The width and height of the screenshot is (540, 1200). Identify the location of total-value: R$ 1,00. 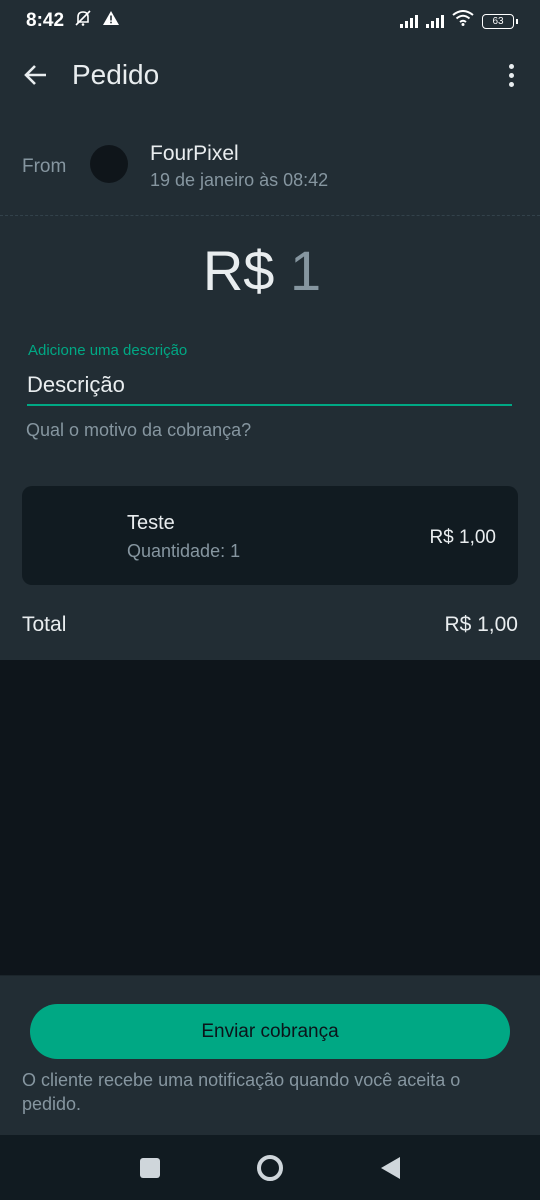
(481, 624).